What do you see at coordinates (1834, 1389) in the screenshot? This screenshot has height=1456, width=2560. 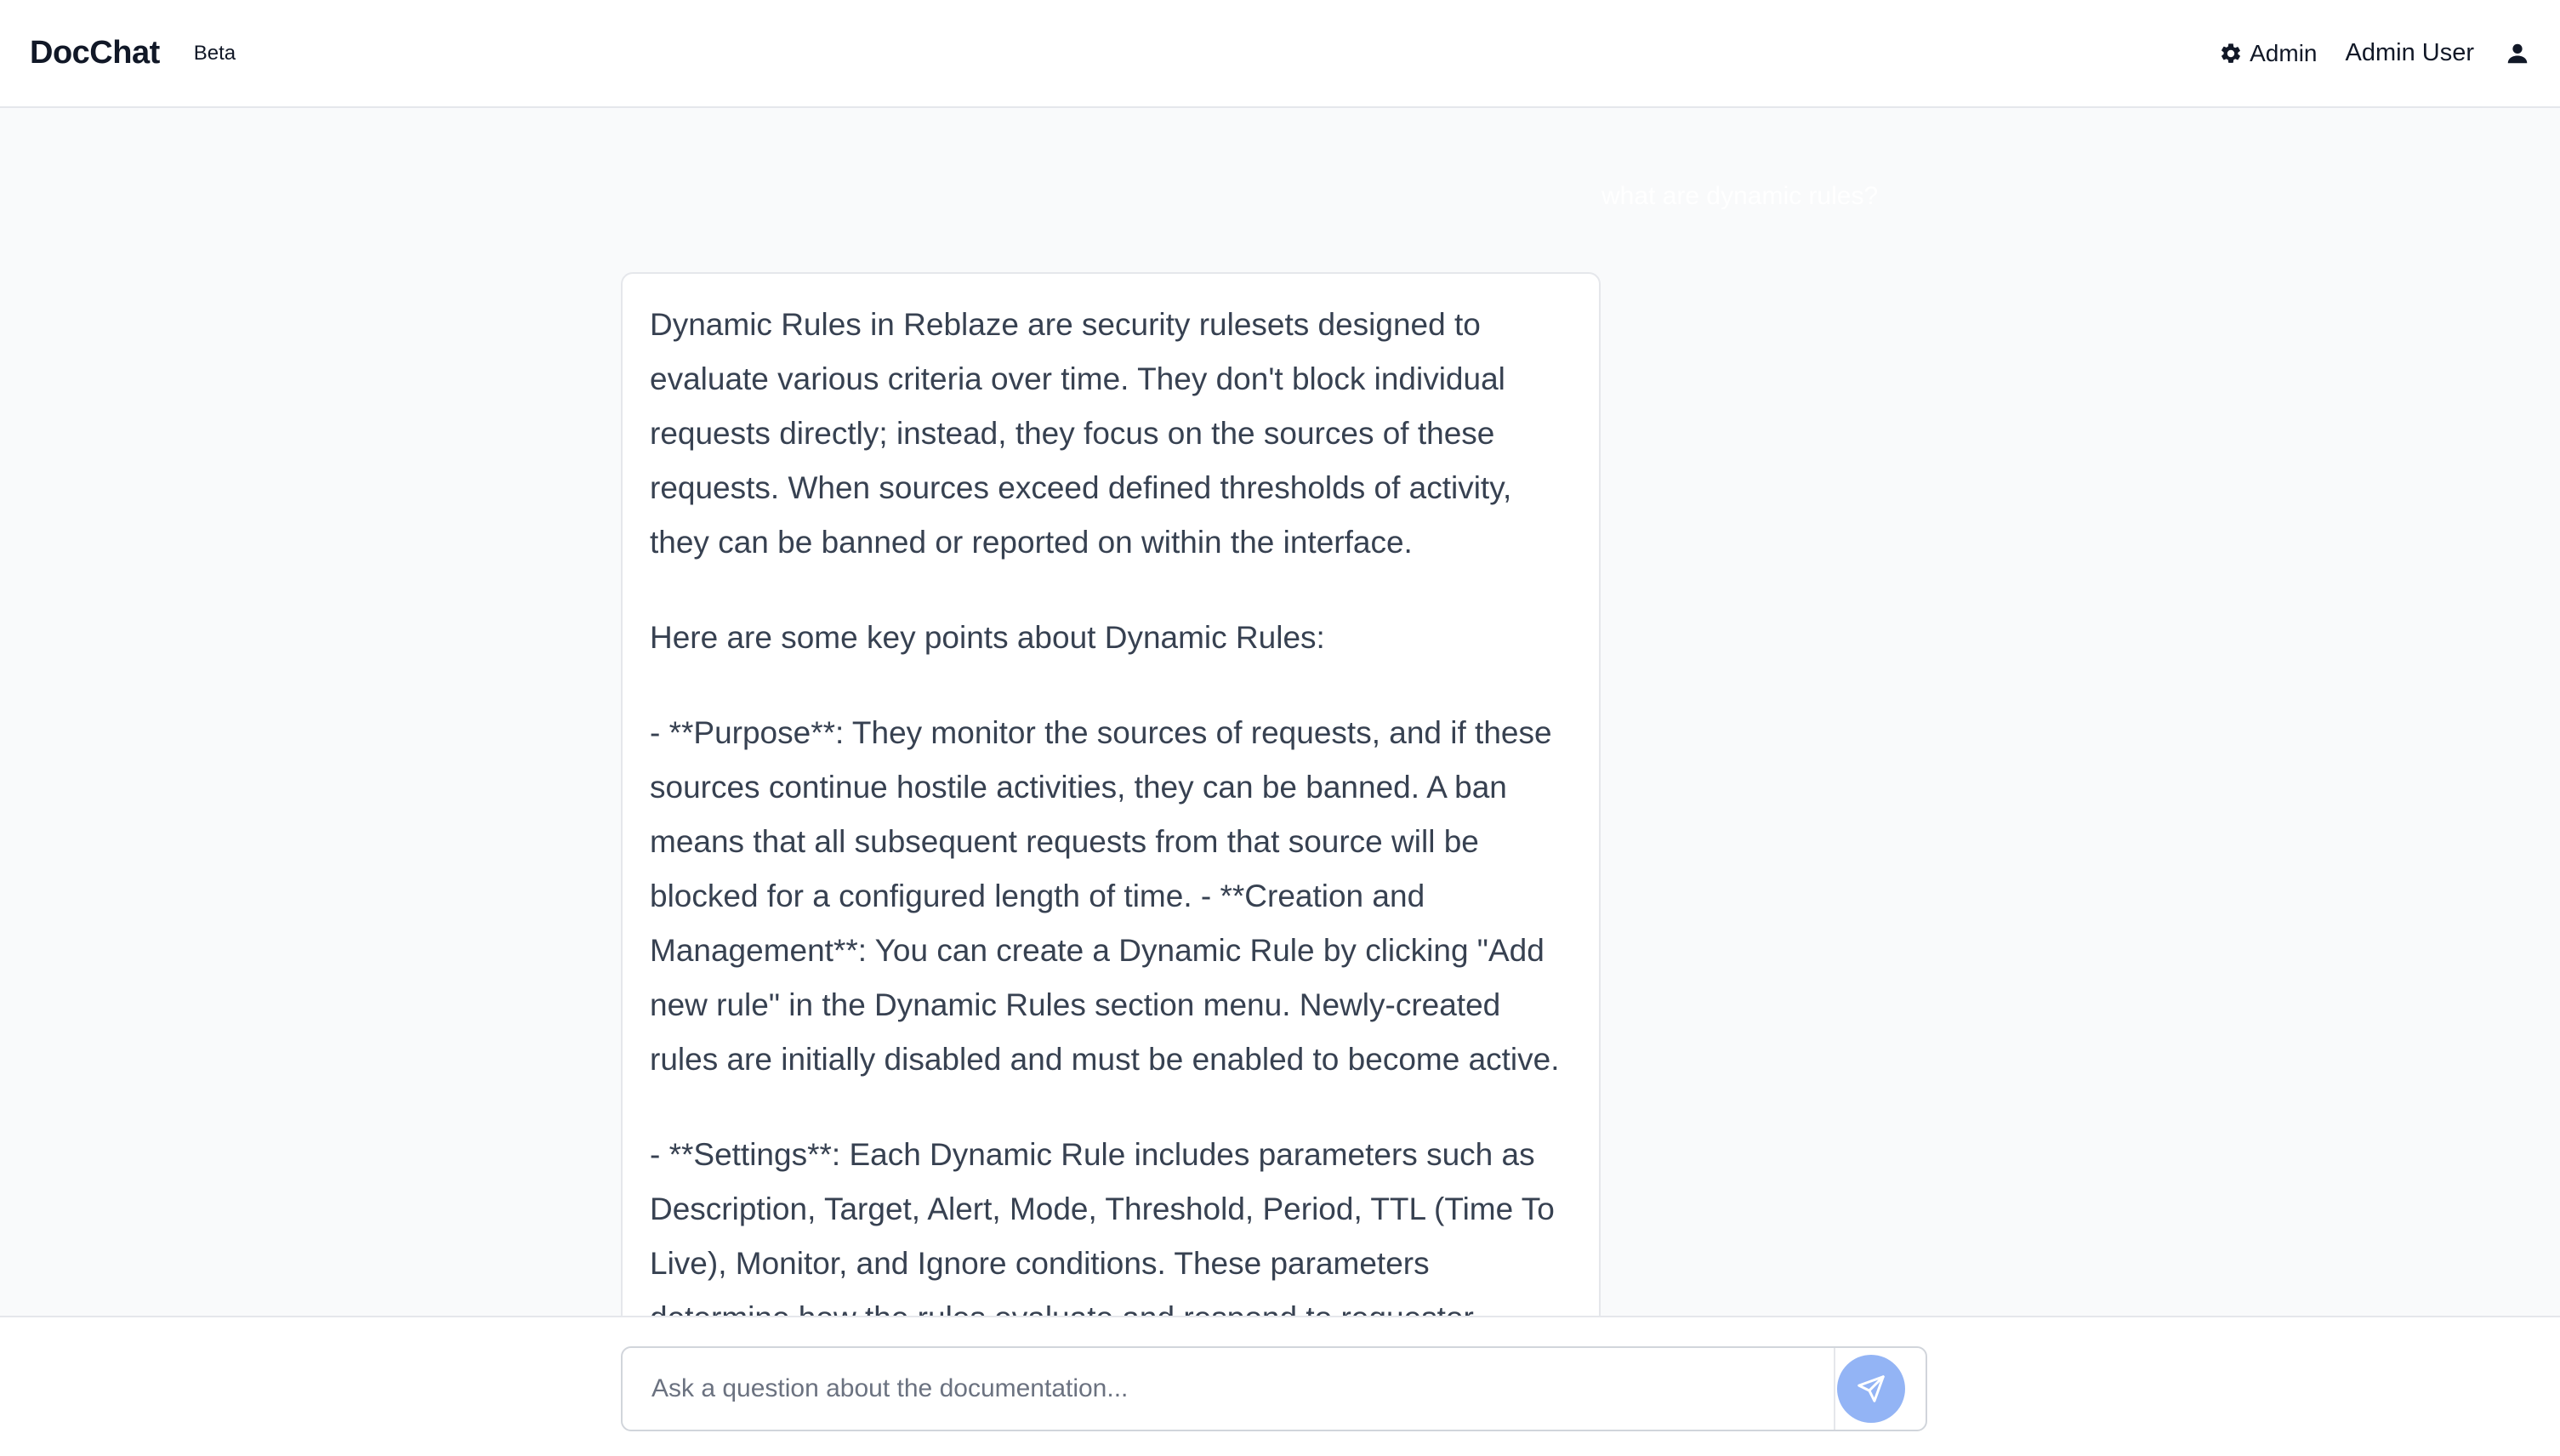 I see `composer-divider` at bounding box center [1834, 1389].